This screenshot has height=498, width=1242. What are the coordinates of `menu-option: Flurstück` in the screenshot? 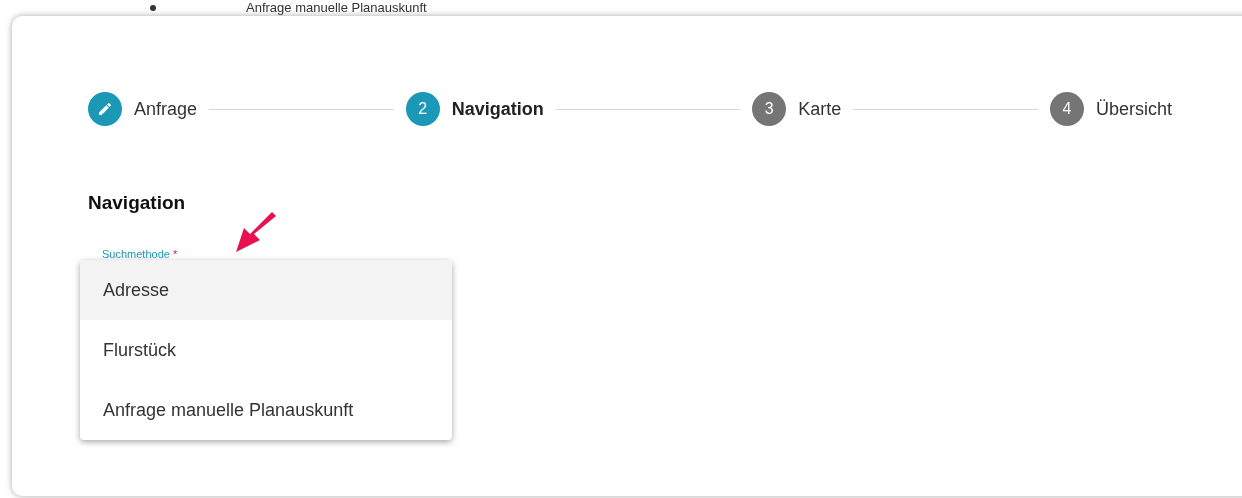 It's located at (266, 350).